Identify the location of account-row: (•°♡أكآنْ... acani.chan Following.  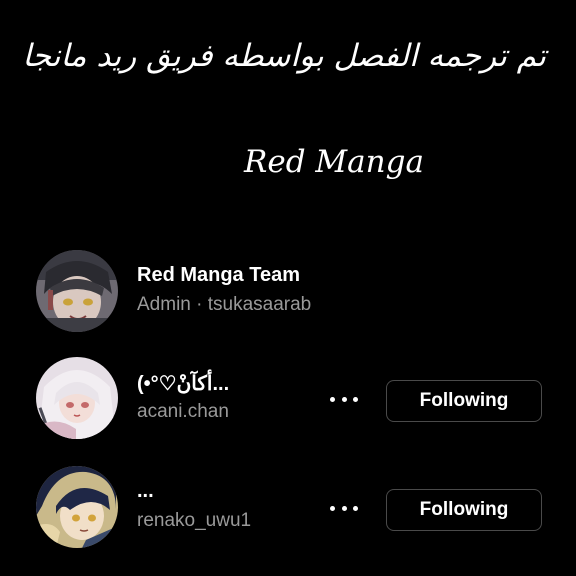
(289, 399).